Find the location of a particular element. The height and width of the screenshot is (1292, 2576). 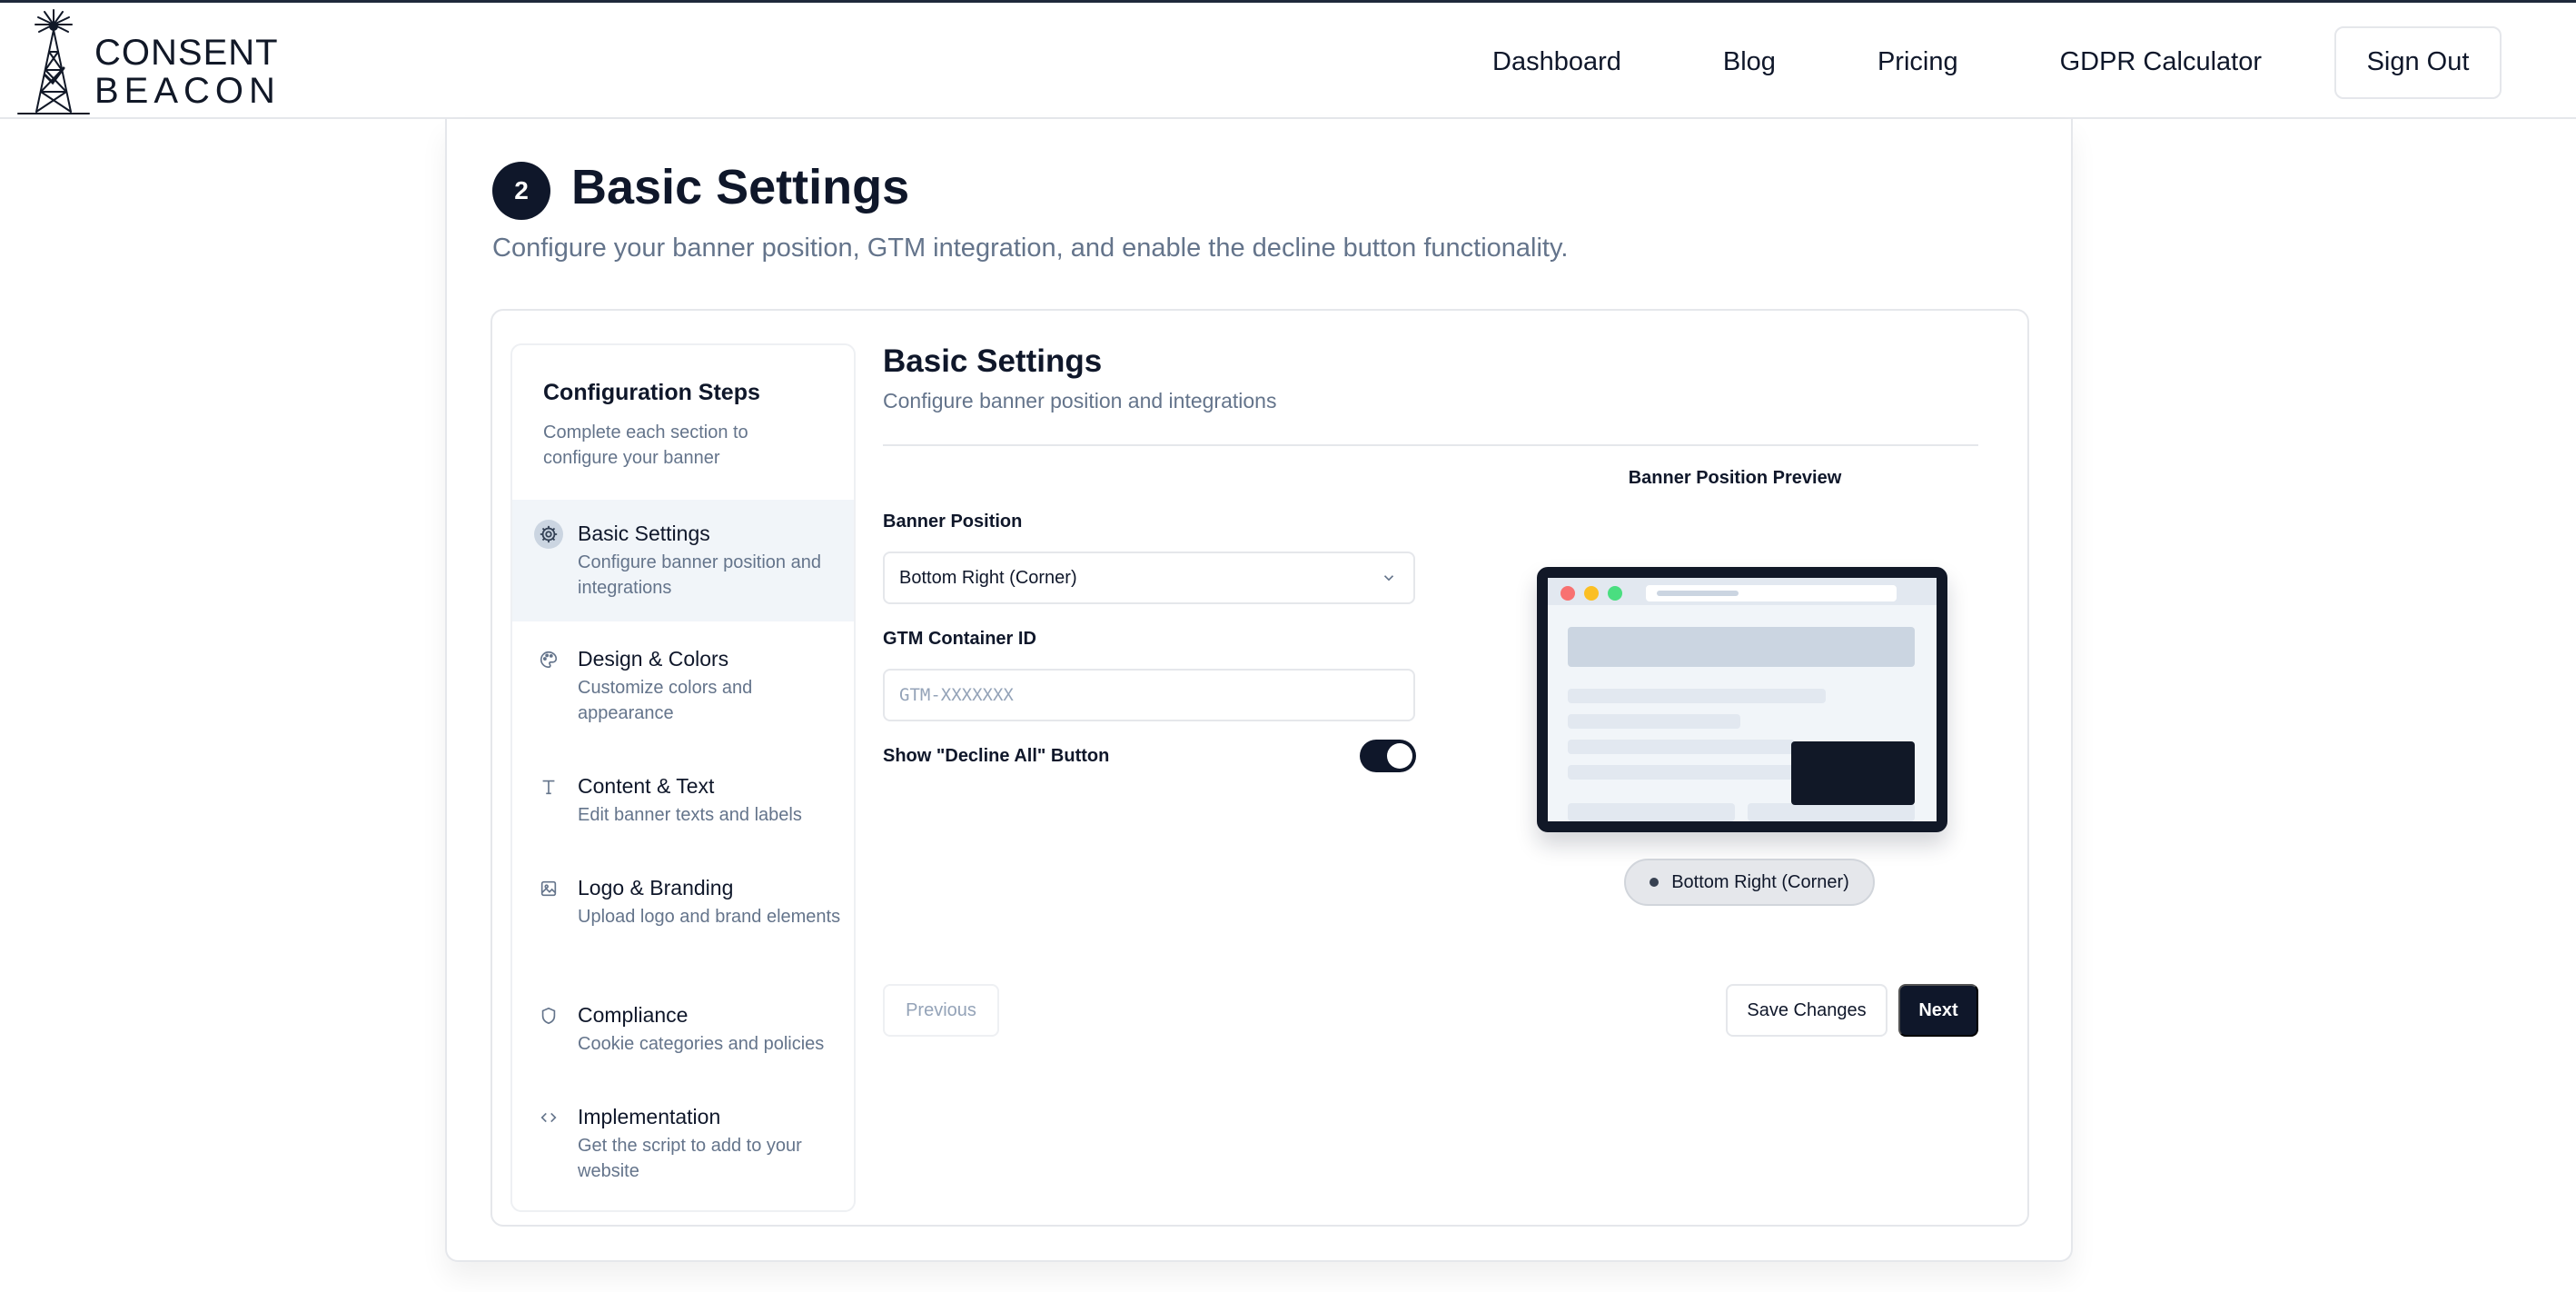

position-badge: Bottom Right (Corner) is located at coordinates (1749, 882).